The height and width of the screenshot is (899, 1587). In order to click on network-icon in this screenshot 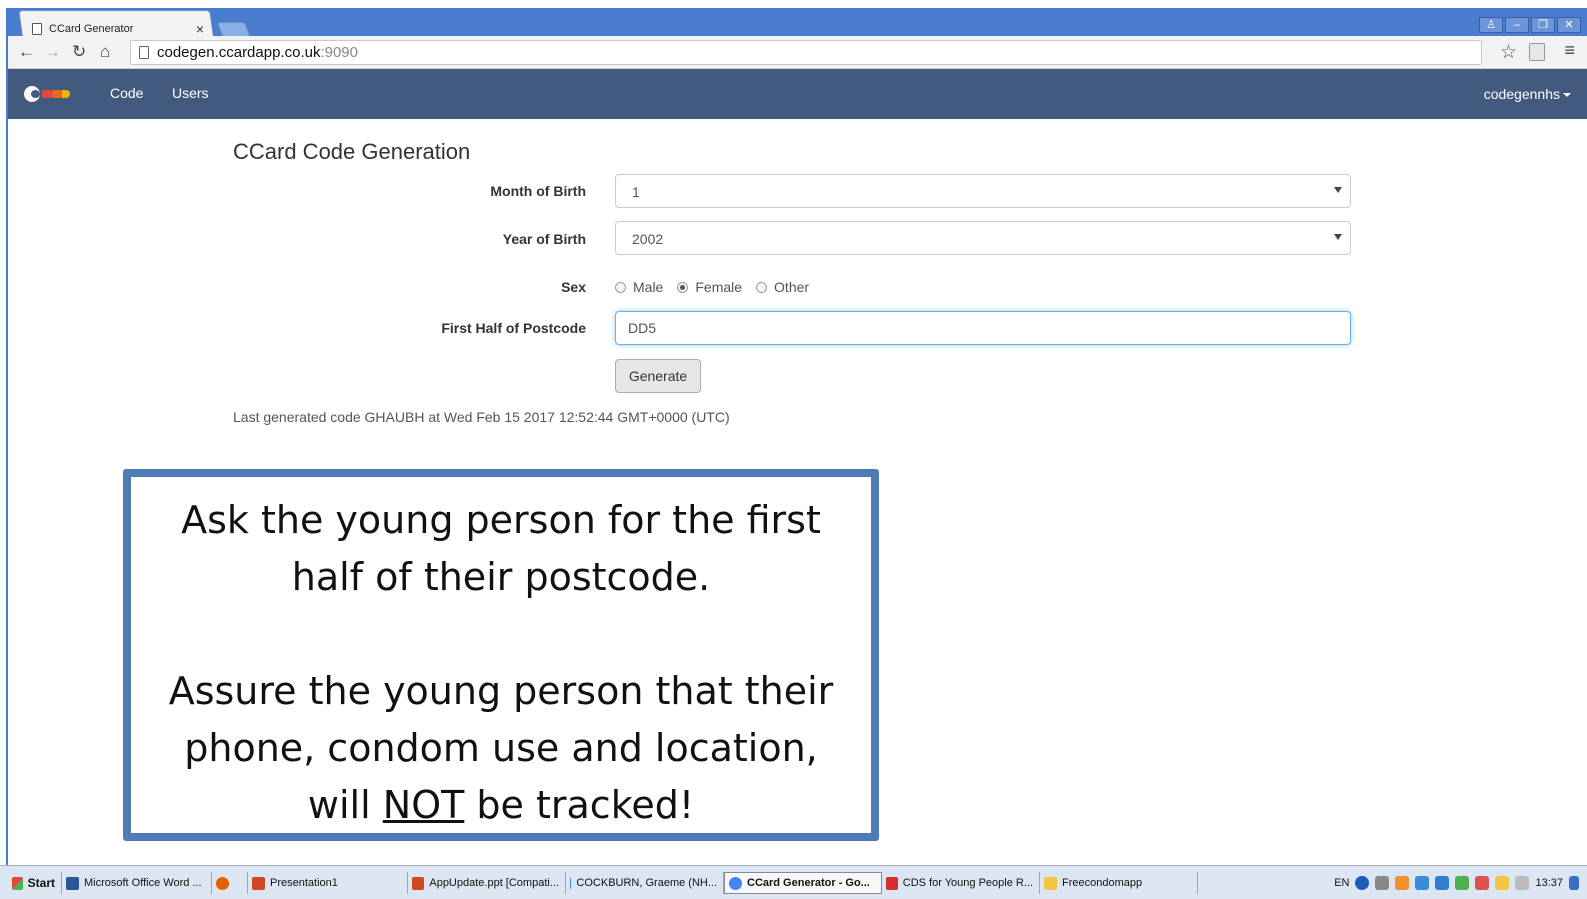, I will do `click(1382, 883)`.